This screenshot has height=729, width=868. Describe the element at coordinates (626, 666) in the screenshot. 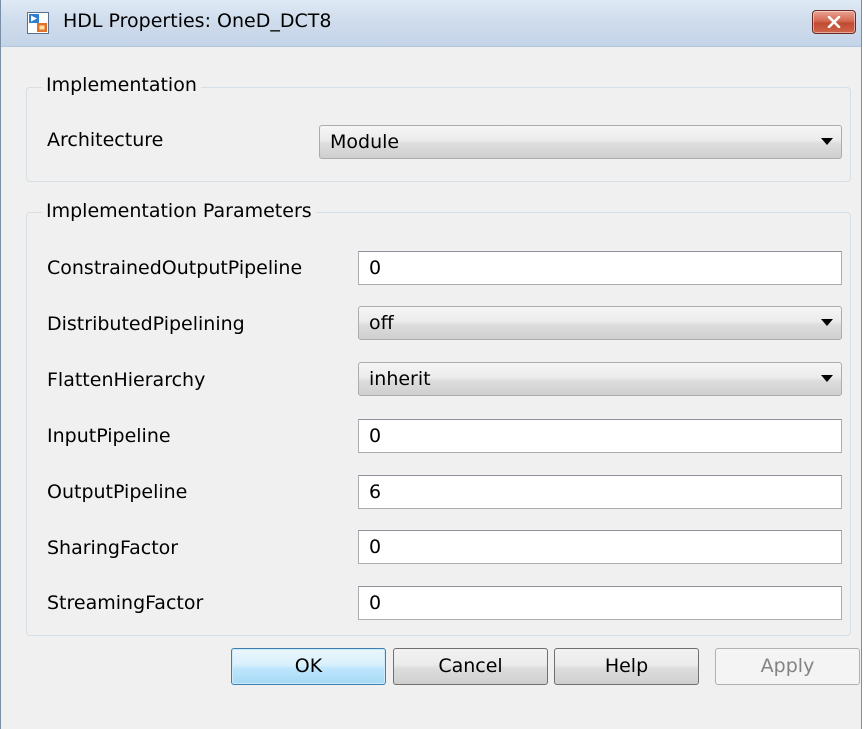

I see `help-button: Help` at that location.